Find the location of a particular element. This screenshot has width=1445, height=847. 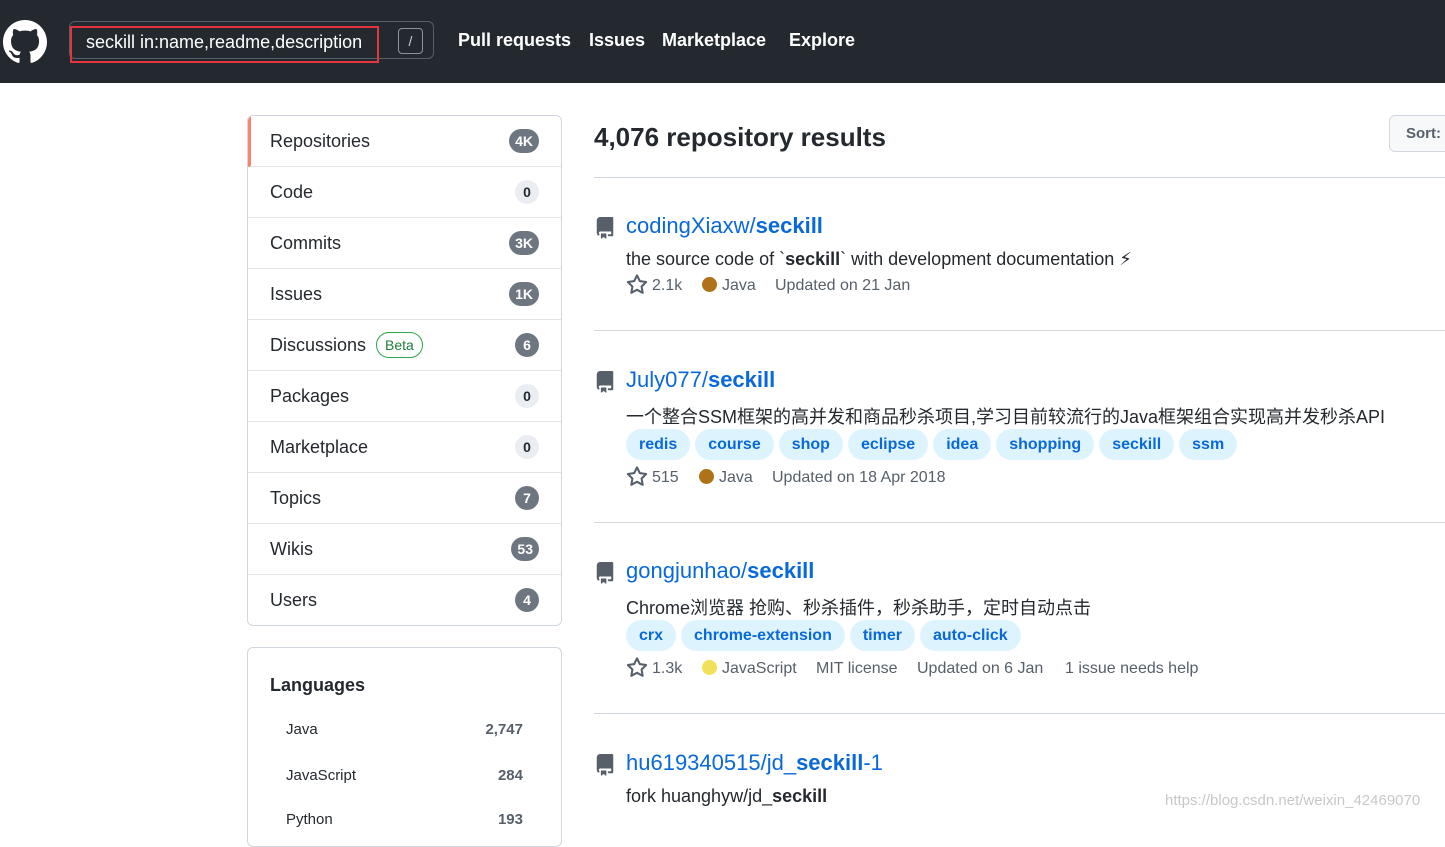

nav-marketplace: Marketplace is located at coordinates (714, 40).